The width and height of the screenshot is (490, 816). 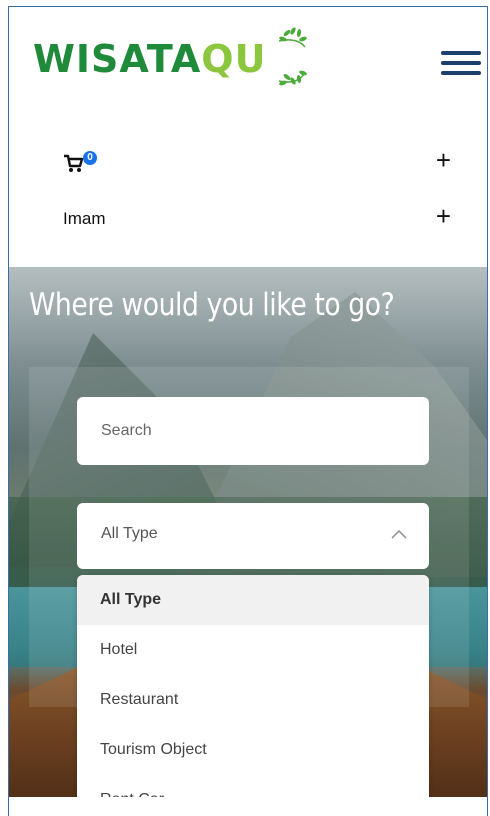 I want to click on cart-count-badge: 0, so click(x=90, y=158).